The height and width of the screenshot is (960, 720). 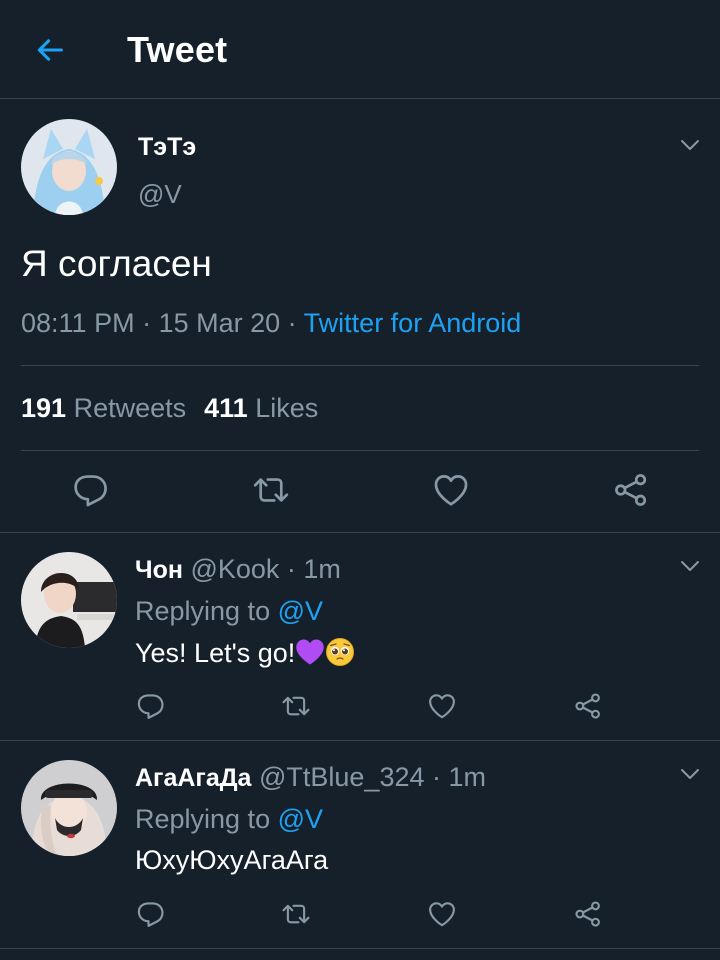 I want to click on reply-text: Yes! Let's go!, so click(x=245, y=653).